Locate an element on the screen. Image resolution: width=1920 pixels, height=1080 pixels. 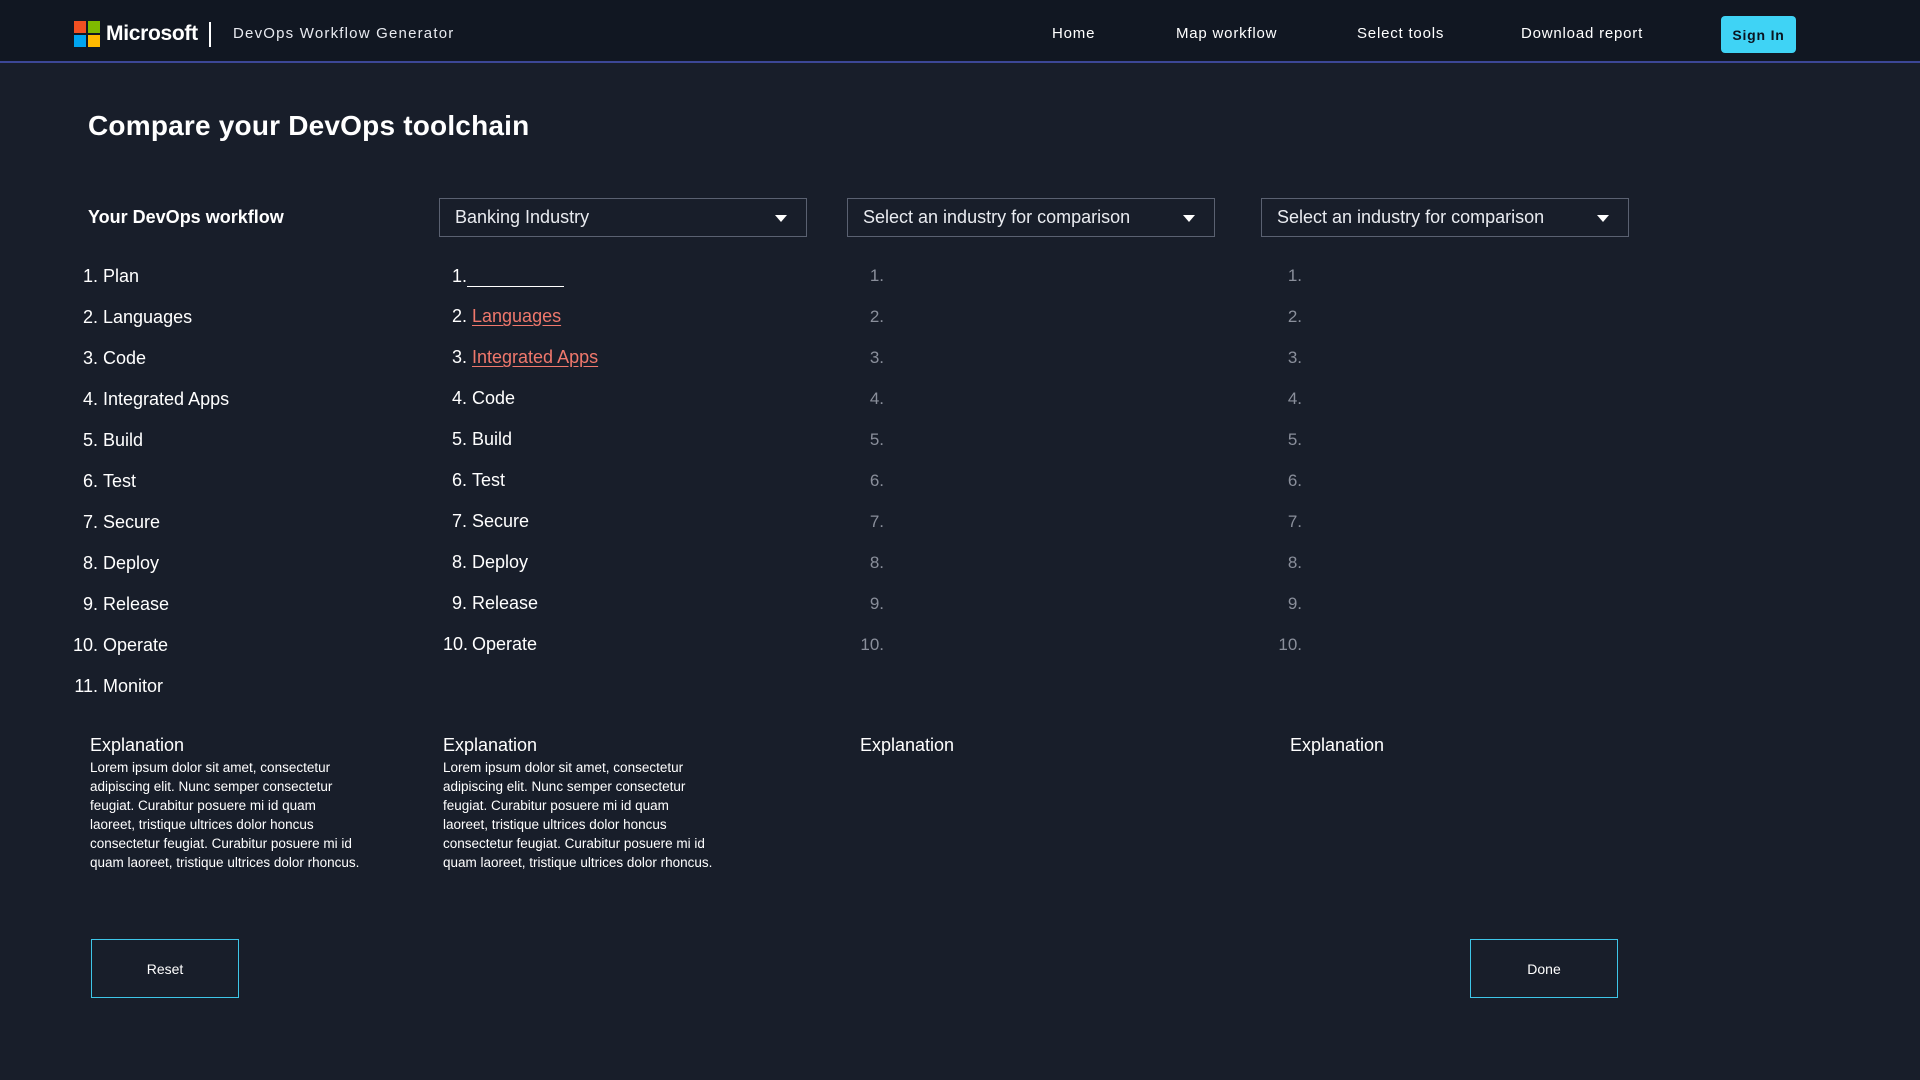
workflow-step: 10. Operate is located at coordinates (120, 645).